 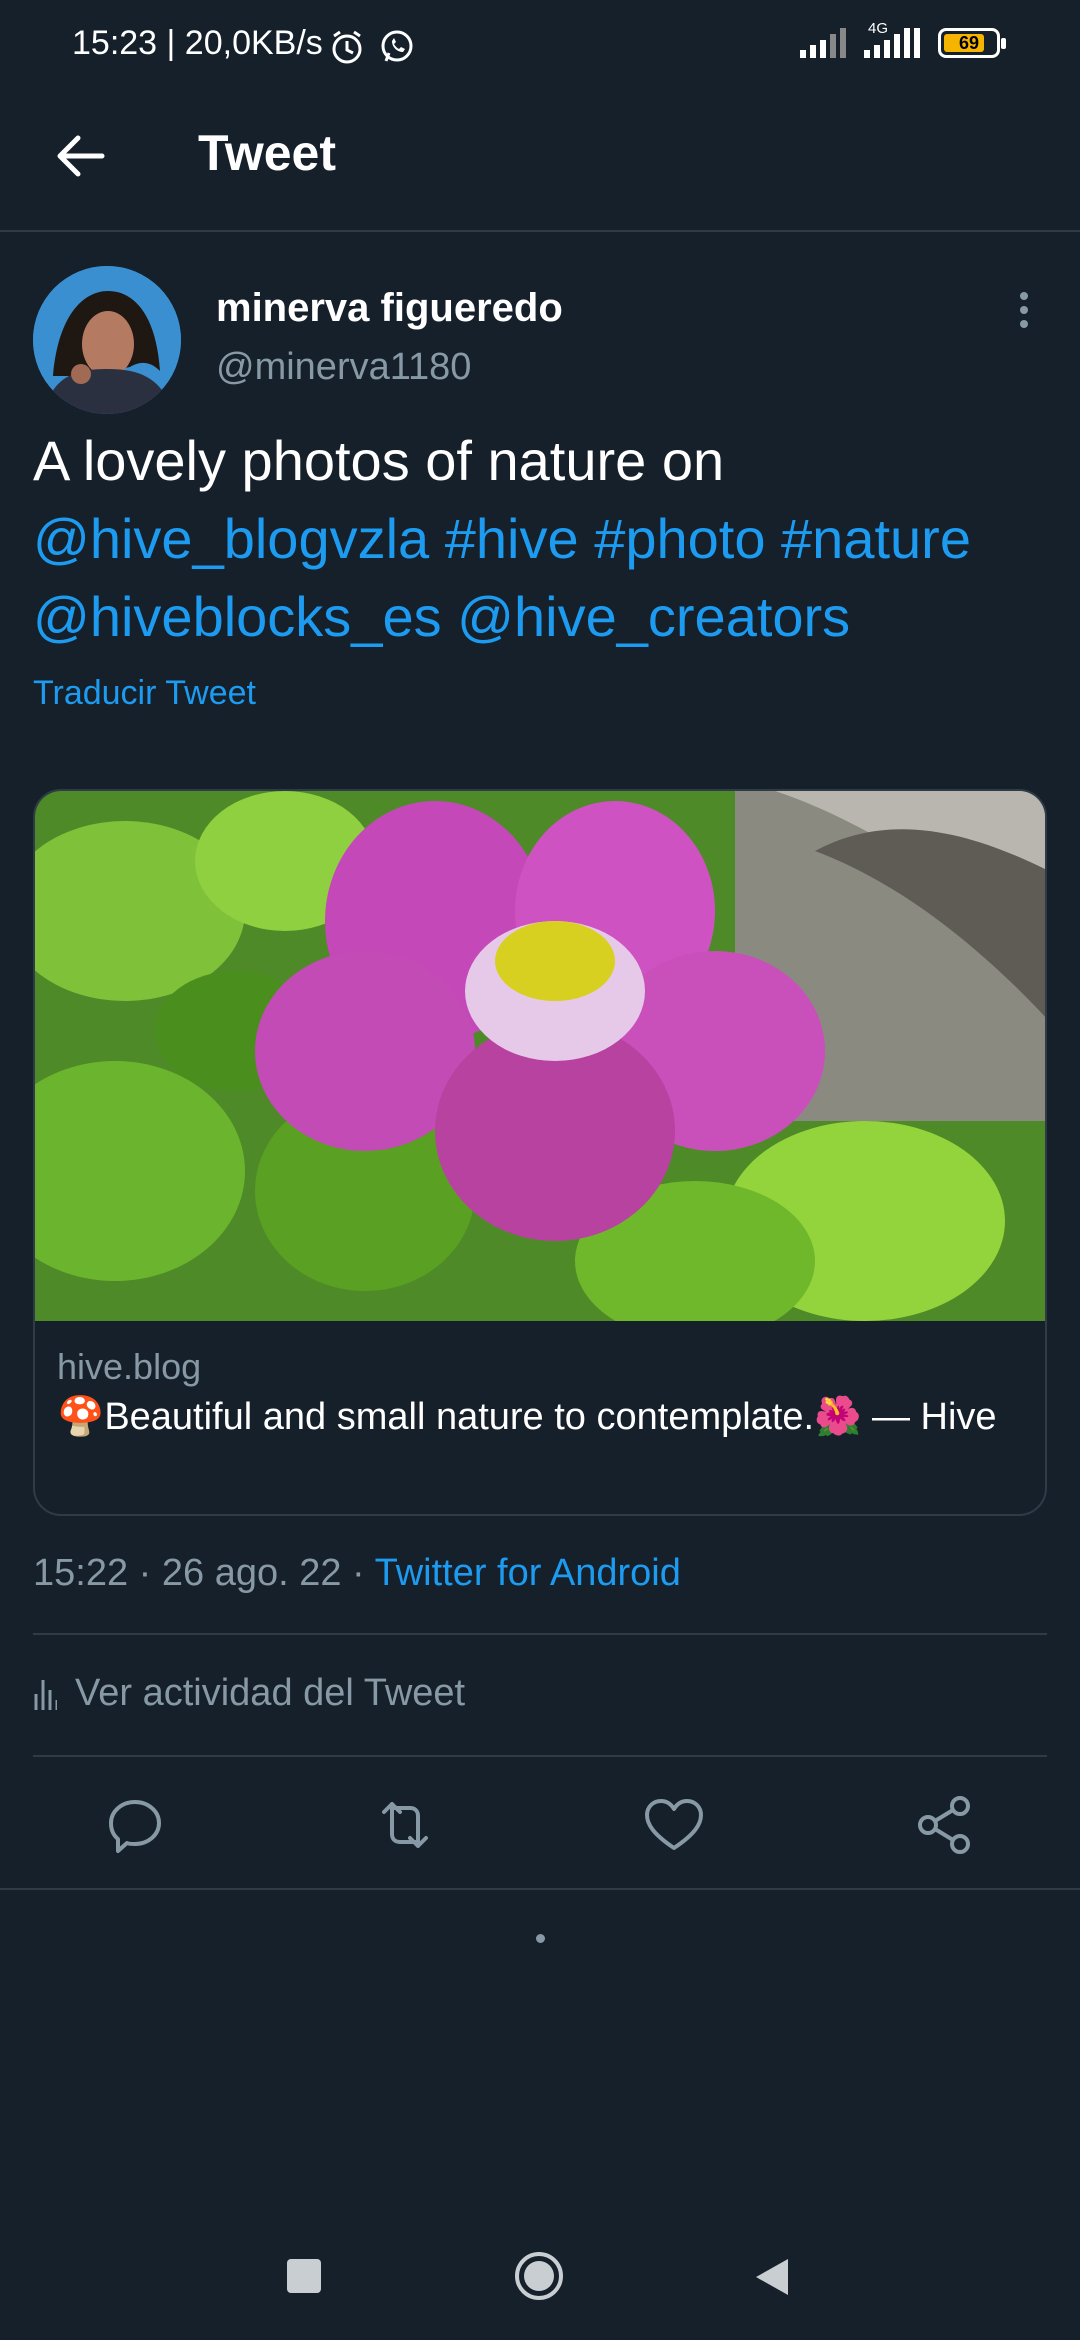 What do you see at coordinates (343, 367) in the screenshot?
I see `author-handle: @minerva1180` at bounding box center [343, 367].